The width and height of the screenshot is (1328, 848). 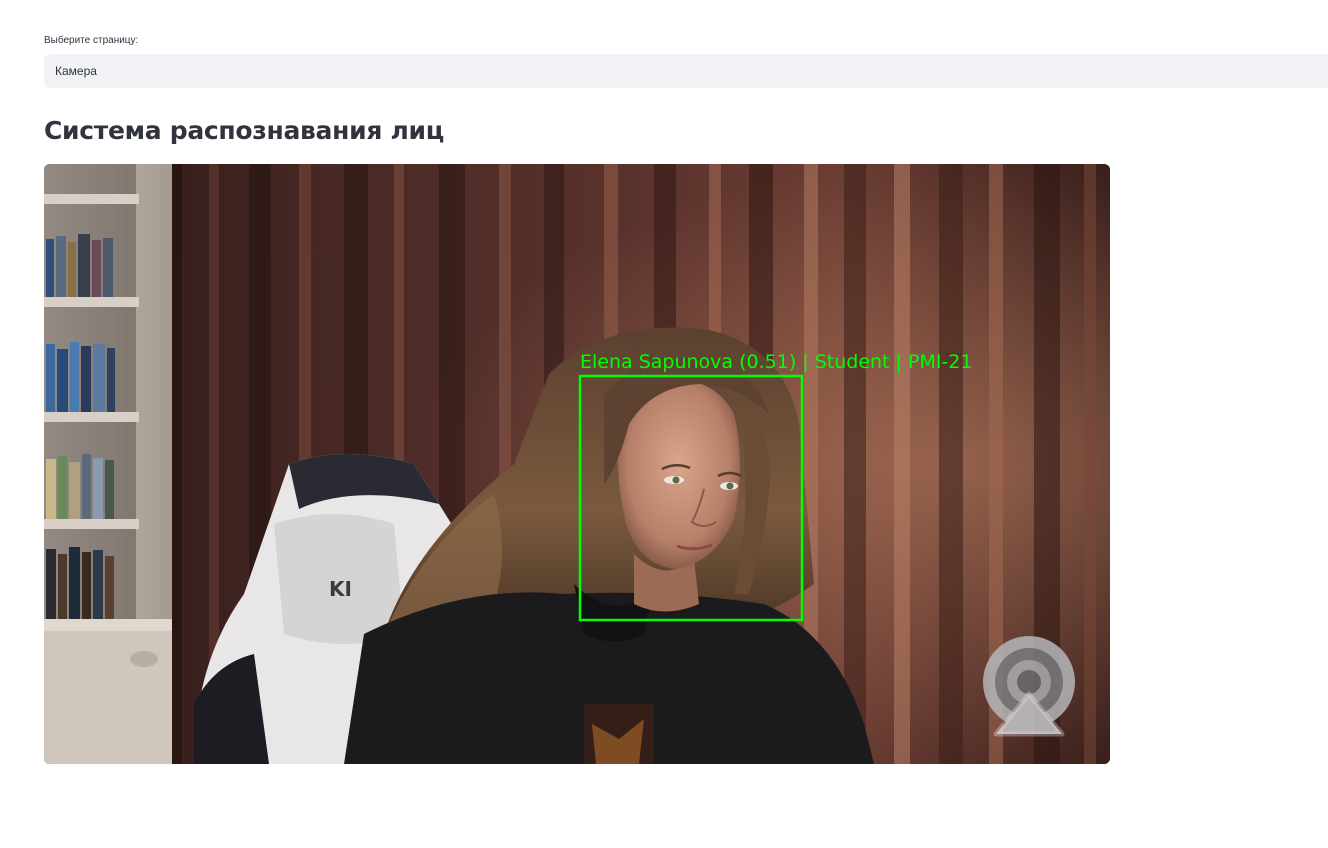 I want to click on svg-text: KI, so click(x=340, y=589).